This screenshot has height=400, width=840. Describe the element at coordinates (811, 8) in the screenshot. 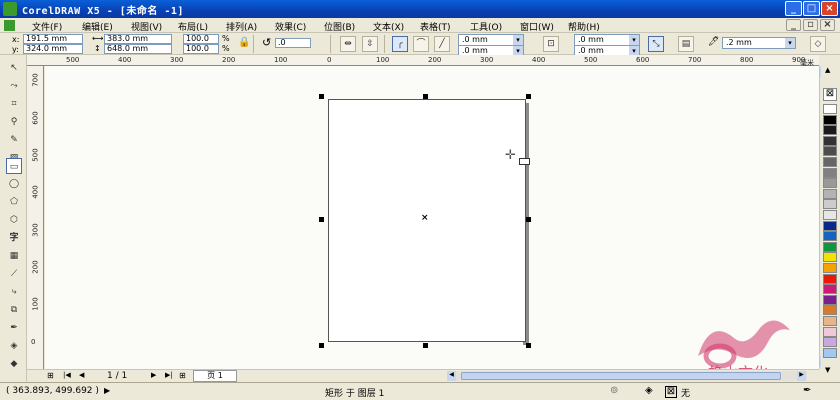

I see `maximize-button: □` at that location.